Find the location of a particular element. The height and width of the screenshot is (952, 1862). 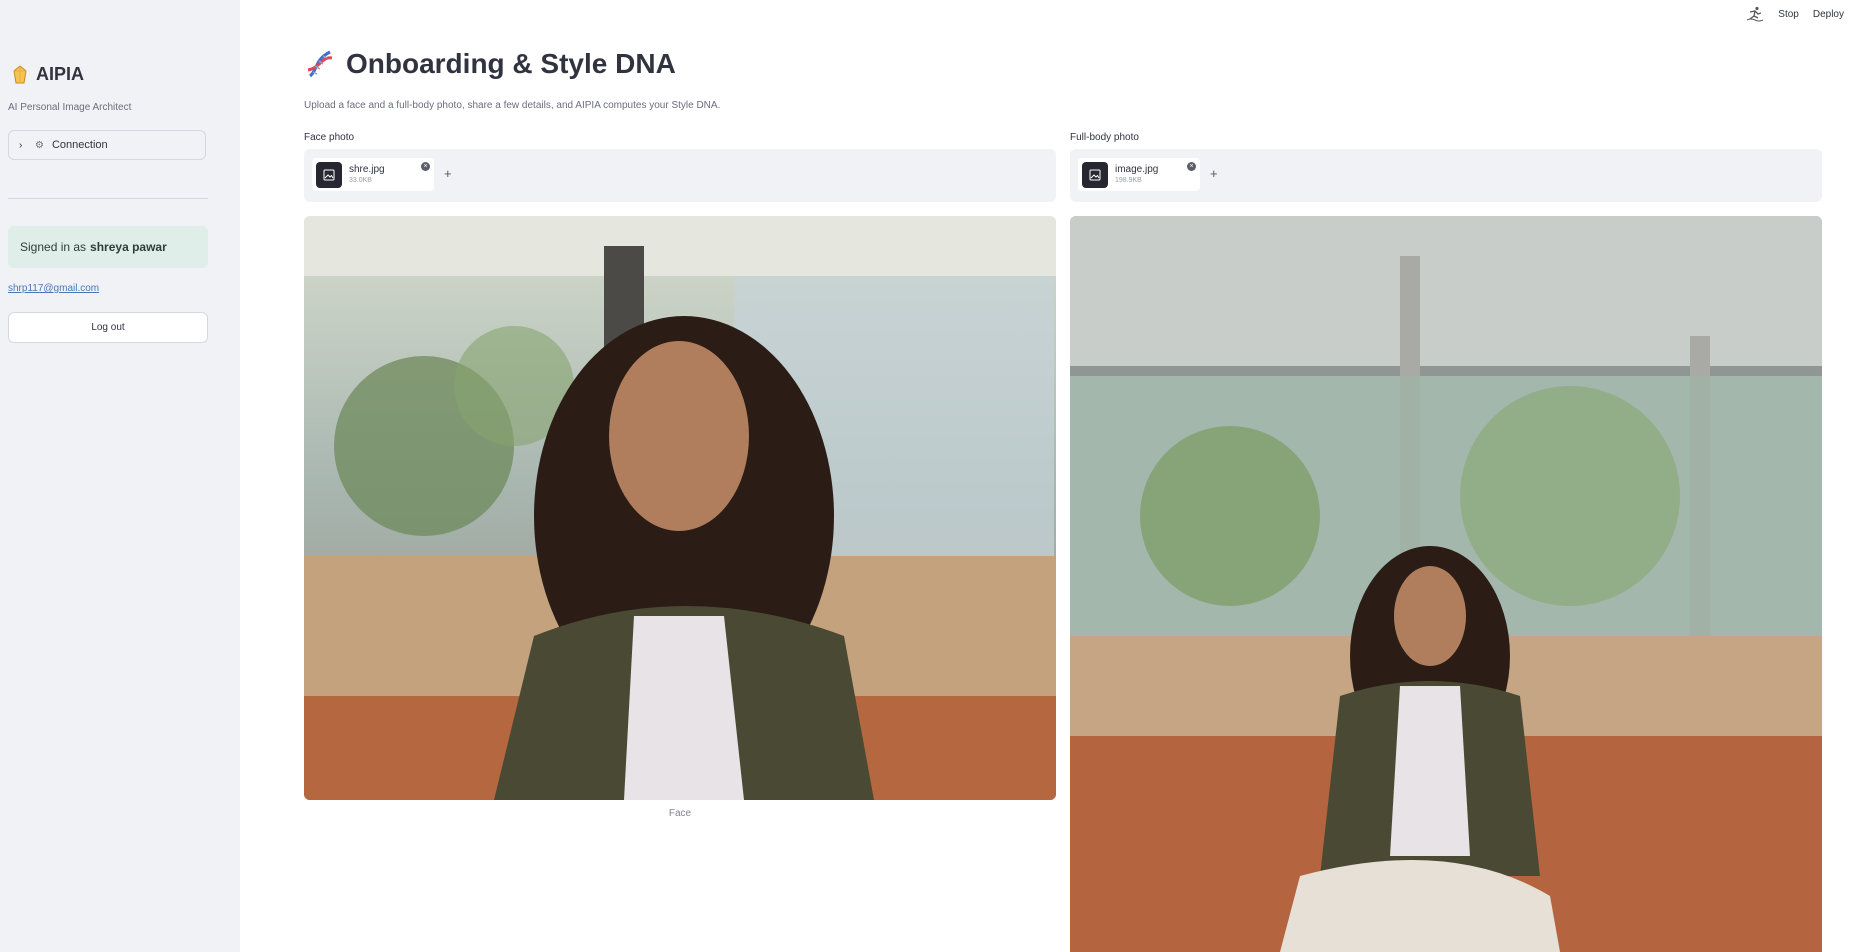

gear-icon: ⚙ is located at coordinates (39, 145).